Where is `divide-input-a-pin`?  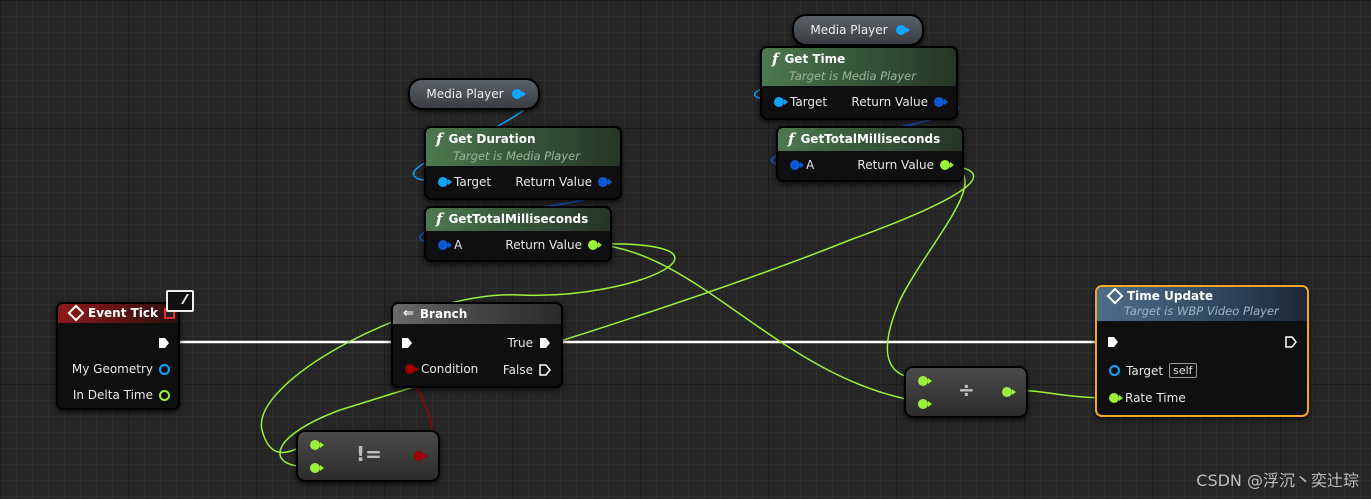 divide-input-a-pin is located at coordinates (925, 381).